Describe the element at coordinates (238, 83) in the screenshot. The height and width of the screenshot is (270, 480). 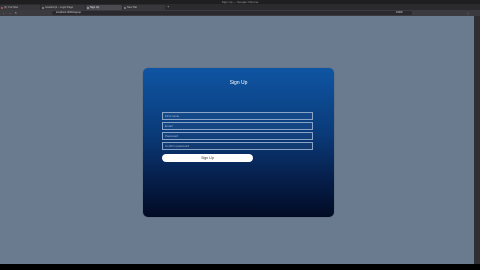
I see `form-title: Sign Up` at that location.